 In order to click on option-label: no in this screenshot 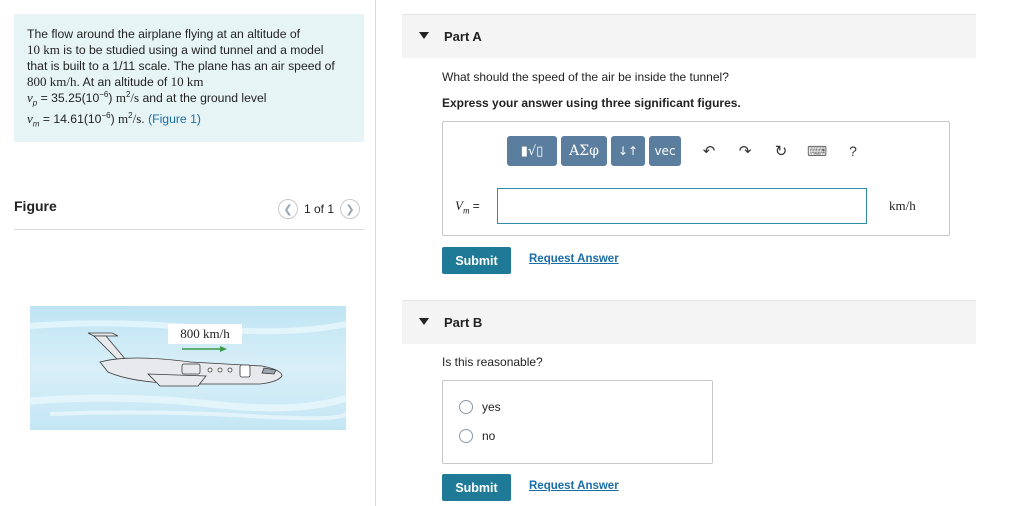, I will do `click(489, 436)`.